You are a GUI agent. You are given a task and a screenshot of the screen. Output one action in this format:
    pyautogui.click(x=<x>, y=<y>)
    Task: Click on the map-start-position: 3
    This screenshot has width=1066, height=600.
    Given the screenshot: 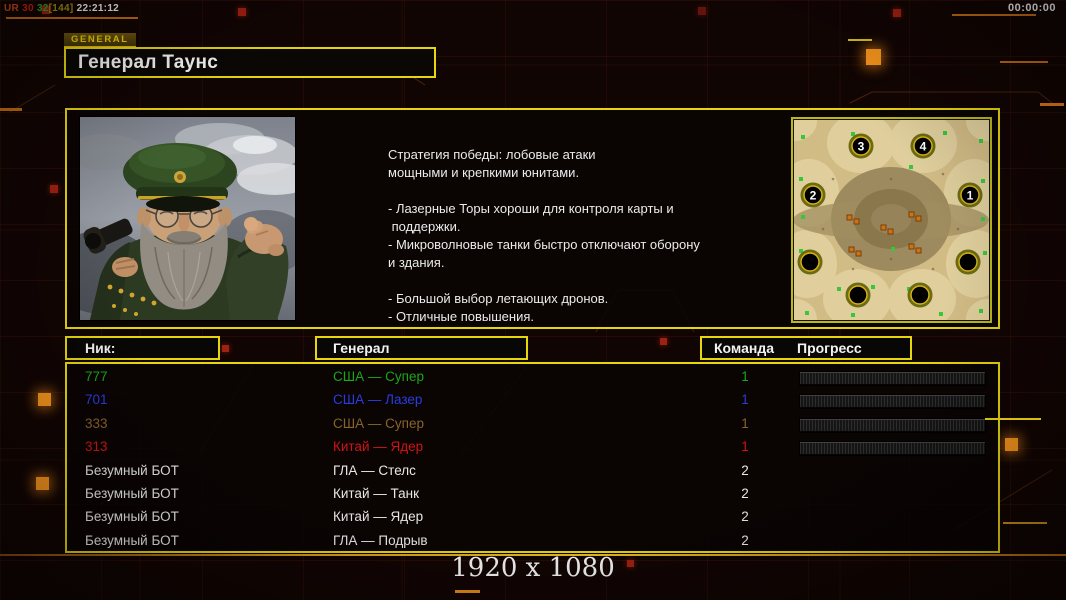 What is the action you would take?
    pyautogui.click(x=861, y=147)
    